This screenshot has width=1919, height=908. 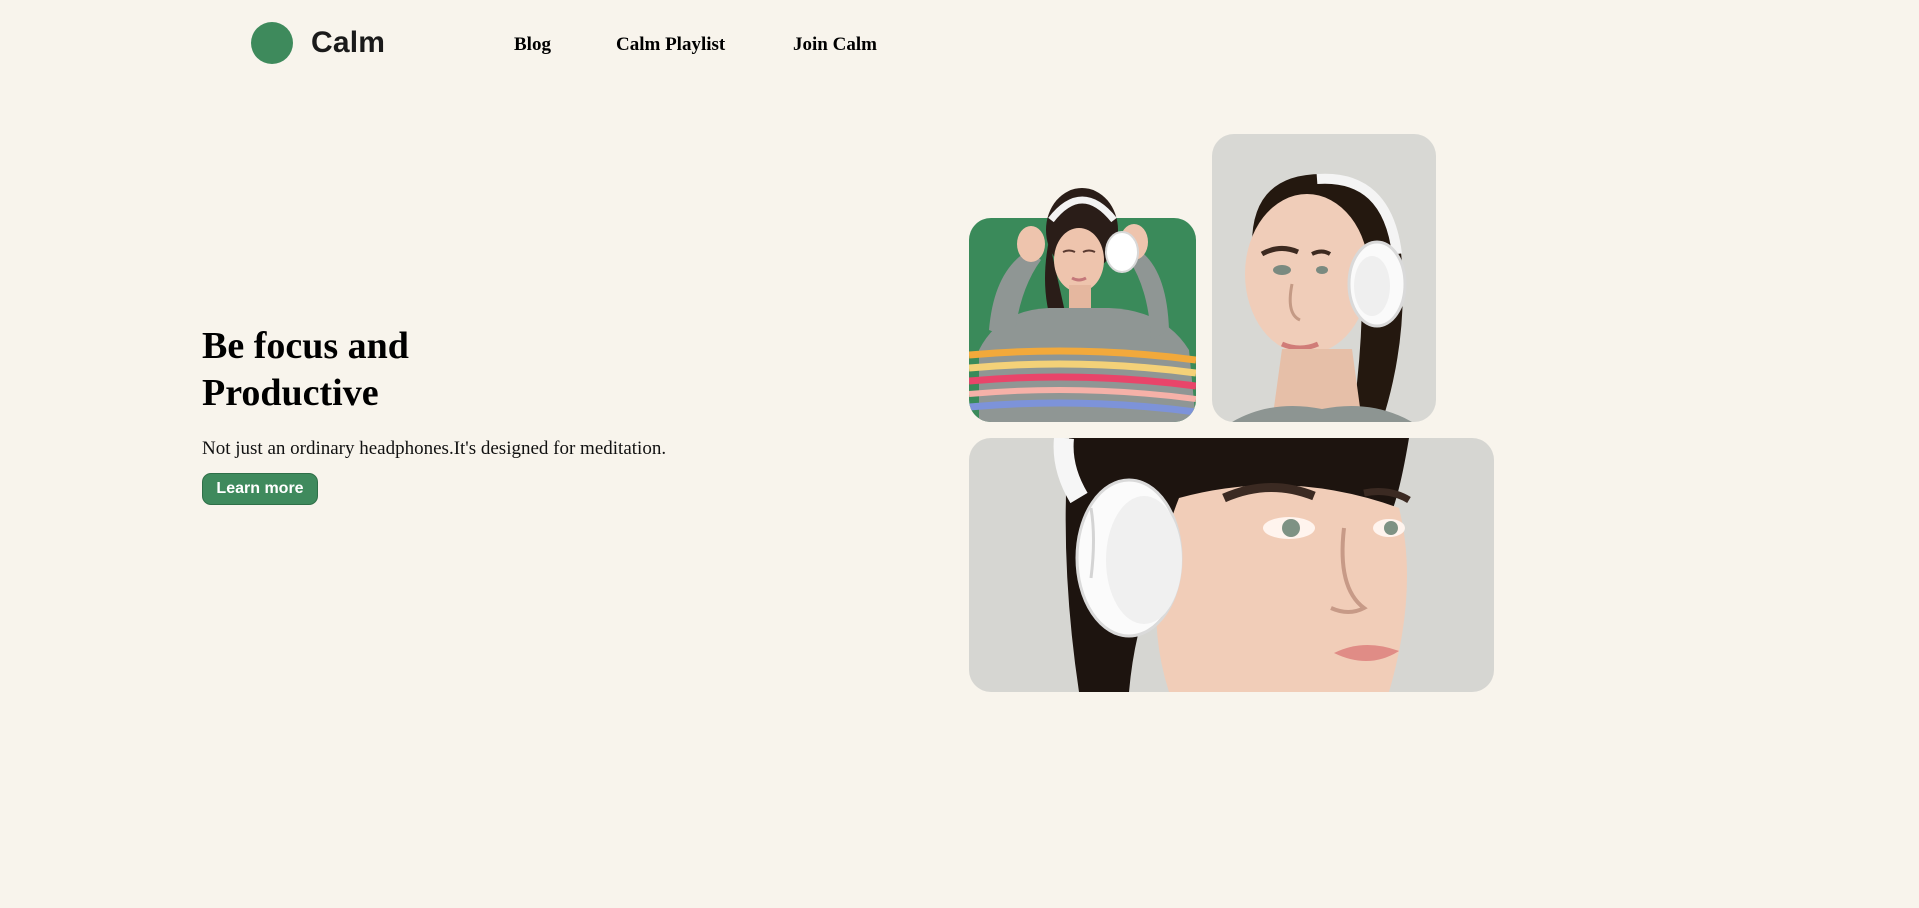 What do you see at coordinates (348, 42) in the screenshot?
I see `brand-name: Calm` at bounding box center [348, 42].